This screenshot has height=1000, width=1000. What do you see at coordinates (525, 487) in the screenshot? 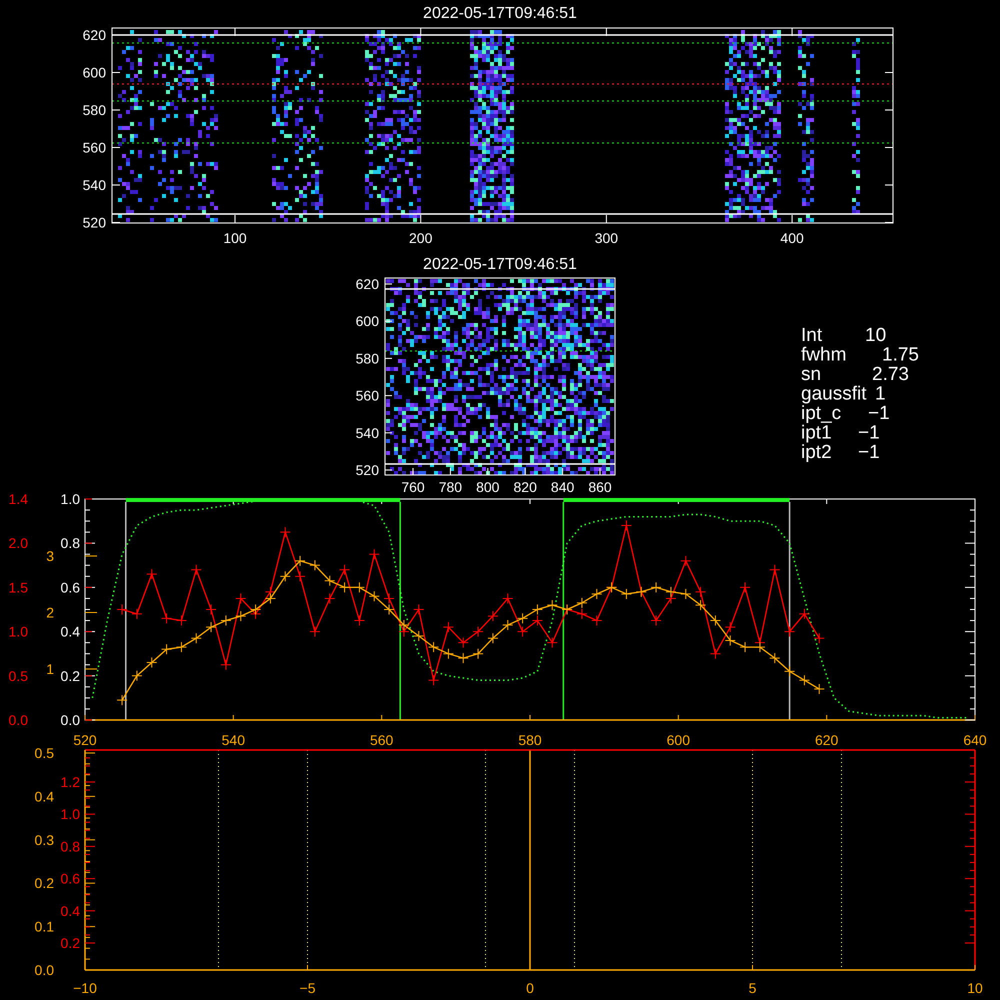
I see `axis-label: 820` at bounding box center [525, 487].